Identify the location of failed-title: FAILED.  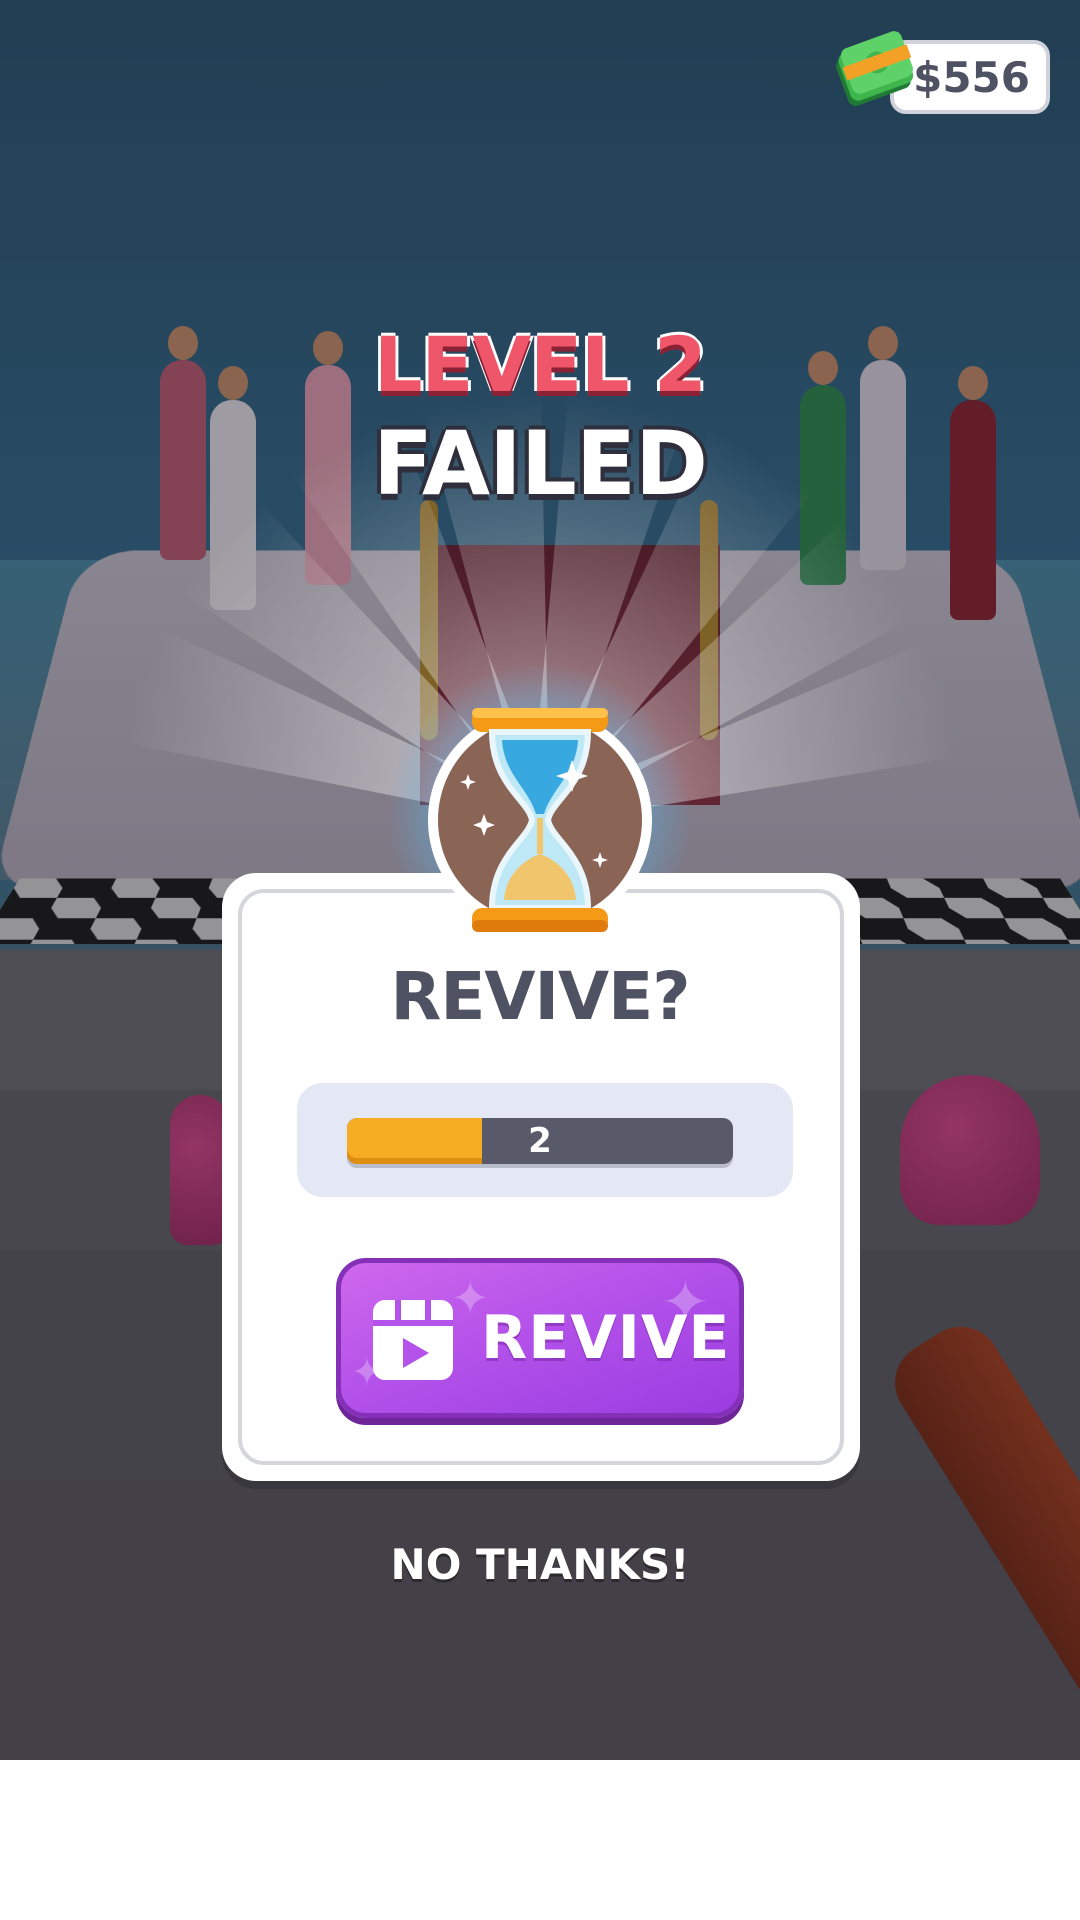
(540, 463).